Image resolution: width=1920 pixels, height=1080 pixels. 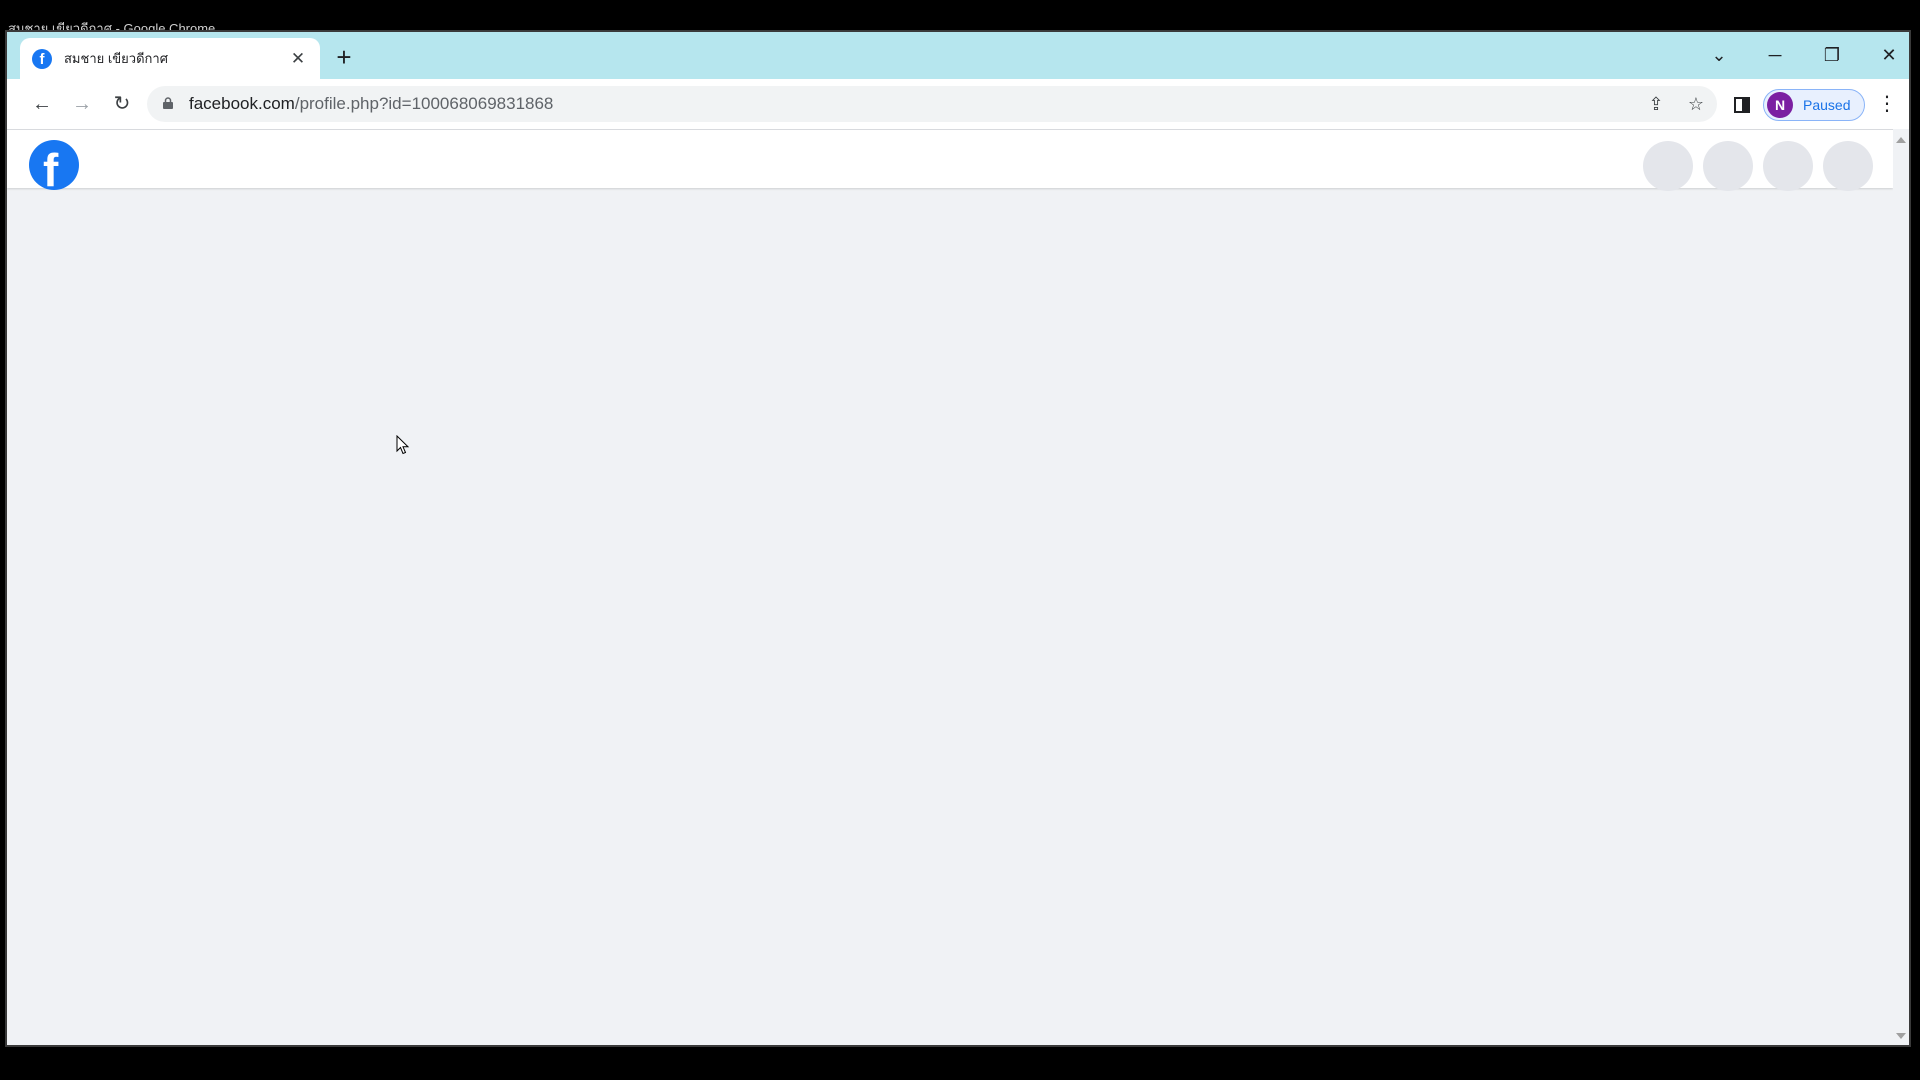 What do you see at coordinates (950, 160) in the screenshot?
I see `facebook-header: f` at bounding box center [950, 160].